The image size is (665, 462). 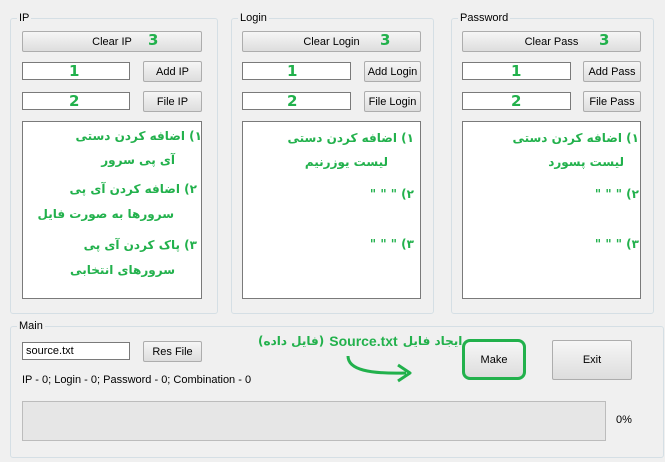 What do you see at coordinates (331, 41) in the screenshot?
I see `clear-login-button: Clear Login` at bounding box center [331, 41].